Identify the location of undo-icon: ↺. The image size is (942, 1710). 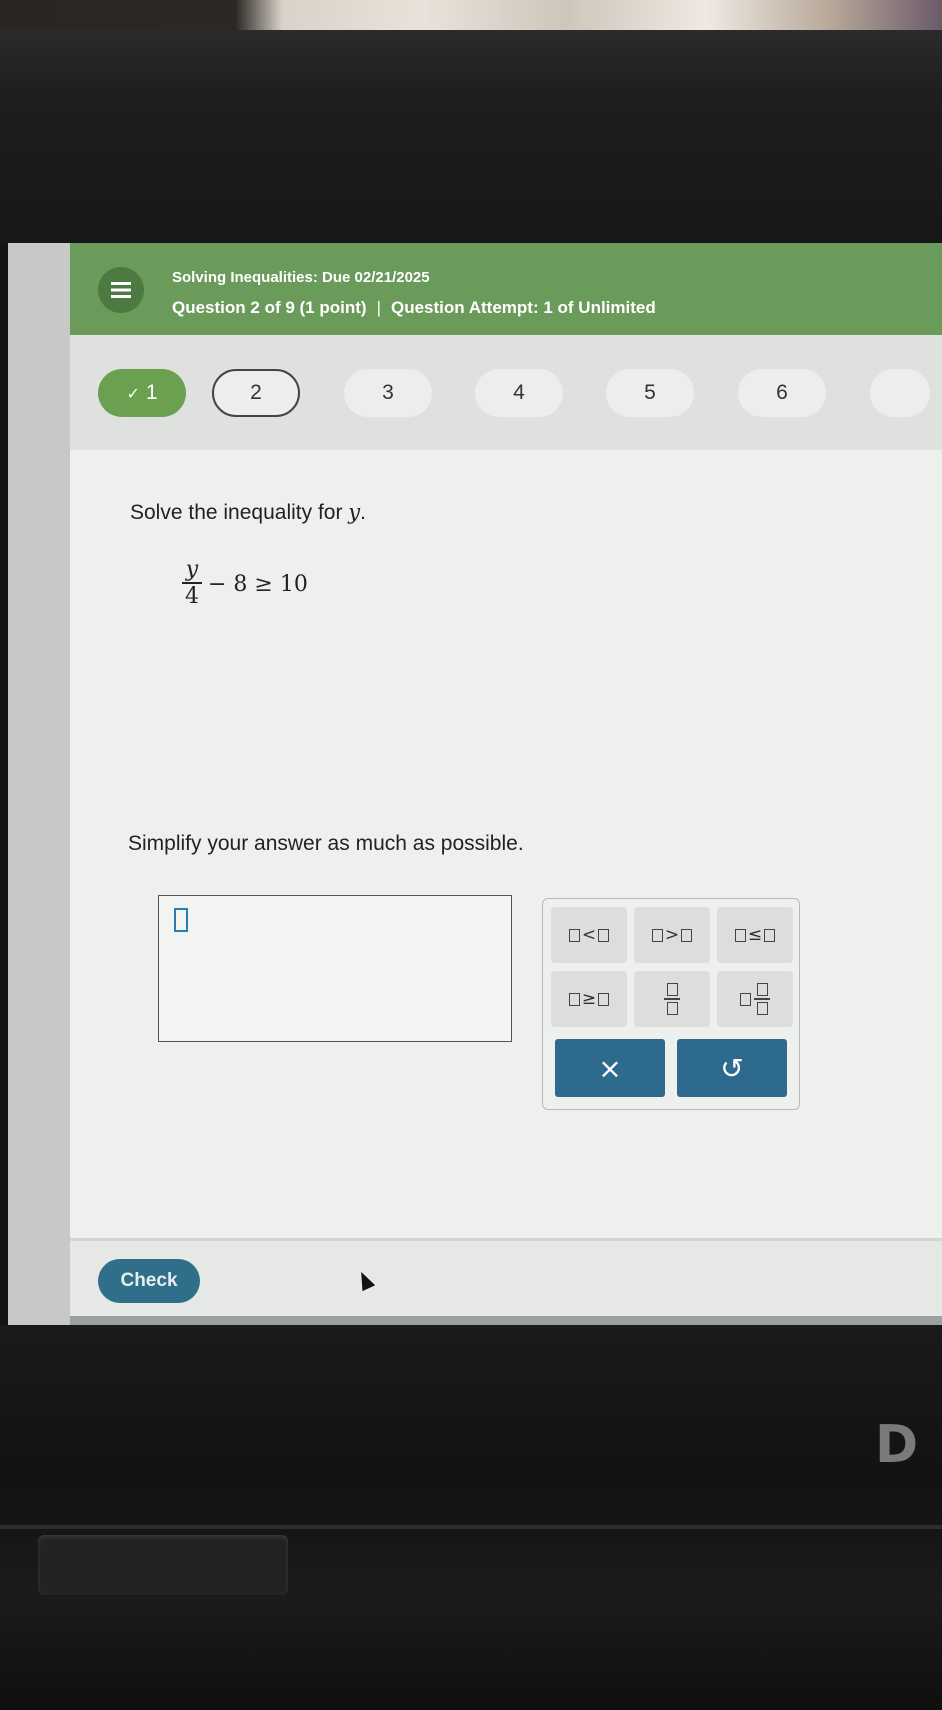
(732, 1068).